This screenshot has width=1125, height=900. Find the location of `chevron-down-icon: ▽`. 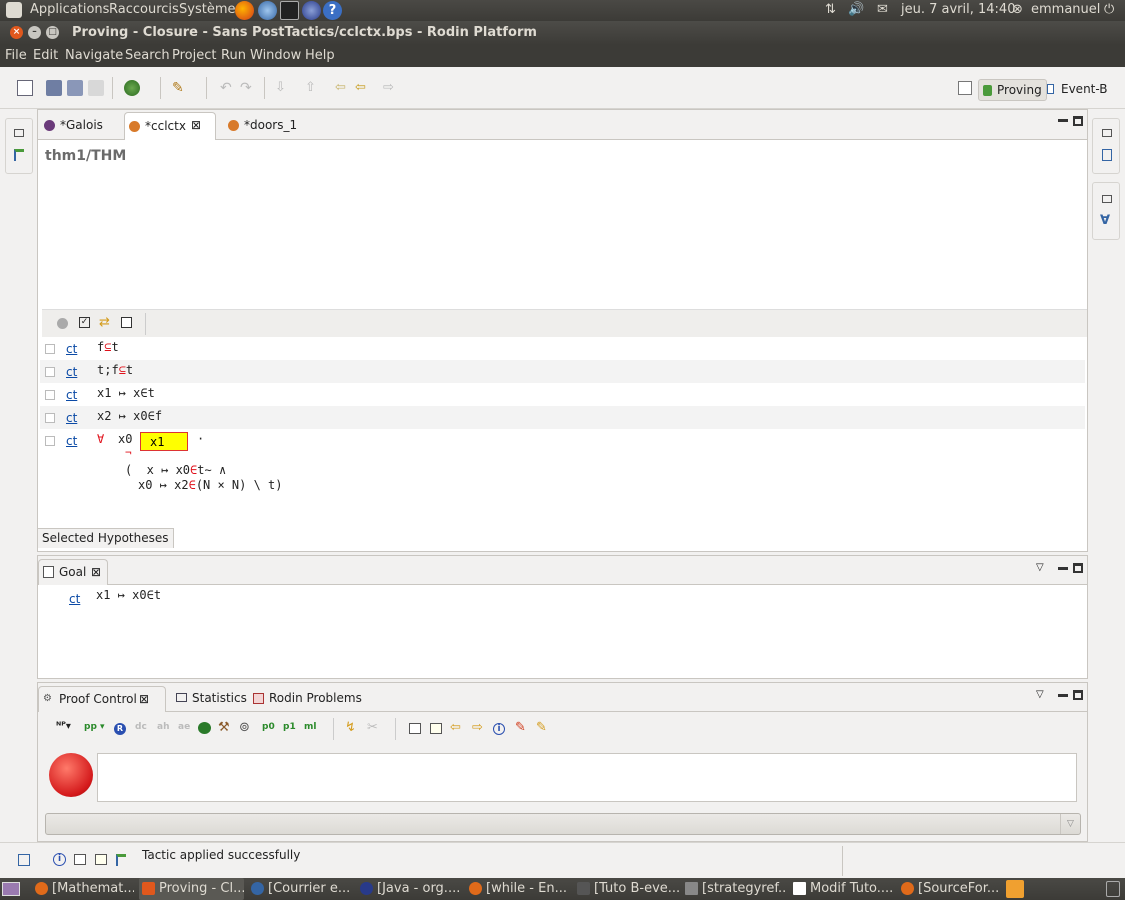

chevron-down-icon: ▽ is located at coordinates (1070, 824).